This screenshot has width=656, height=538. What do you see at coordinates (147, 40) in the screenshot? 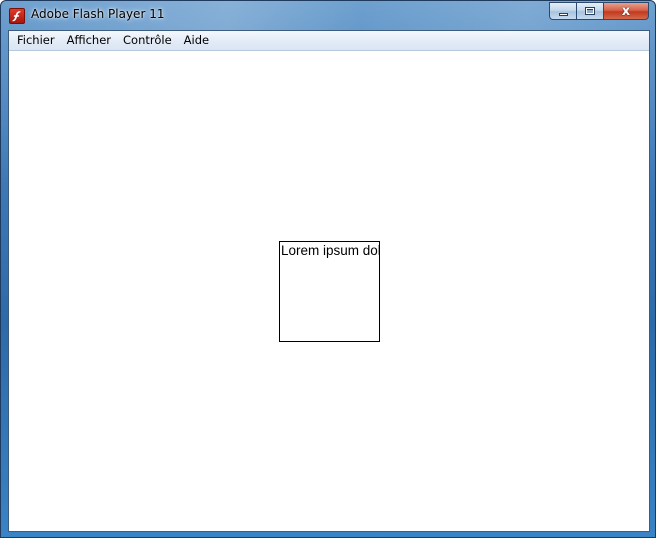
I see `menu-controle: Contrôle` at bounding box center [147, 40].